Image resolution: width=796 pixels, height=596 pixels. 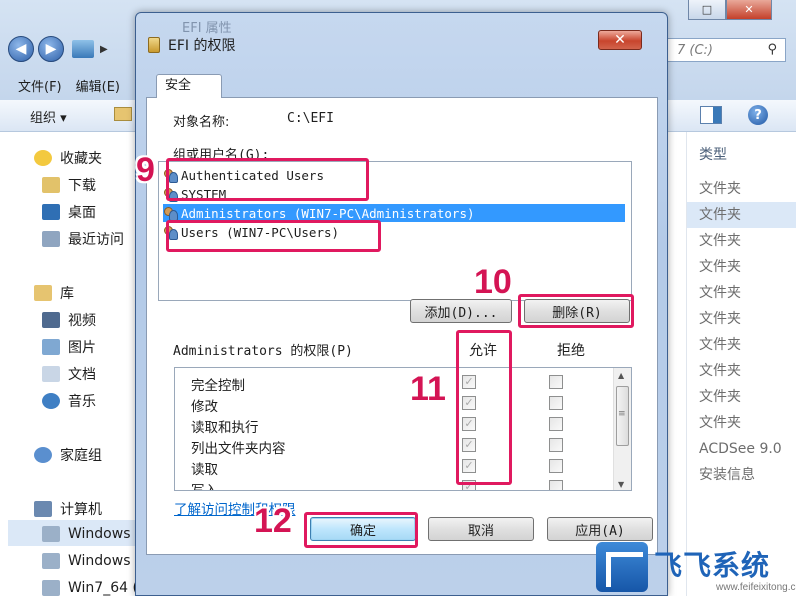 I want to click on sidebar-item-computer: 计算机, so click(x=68, y=509).